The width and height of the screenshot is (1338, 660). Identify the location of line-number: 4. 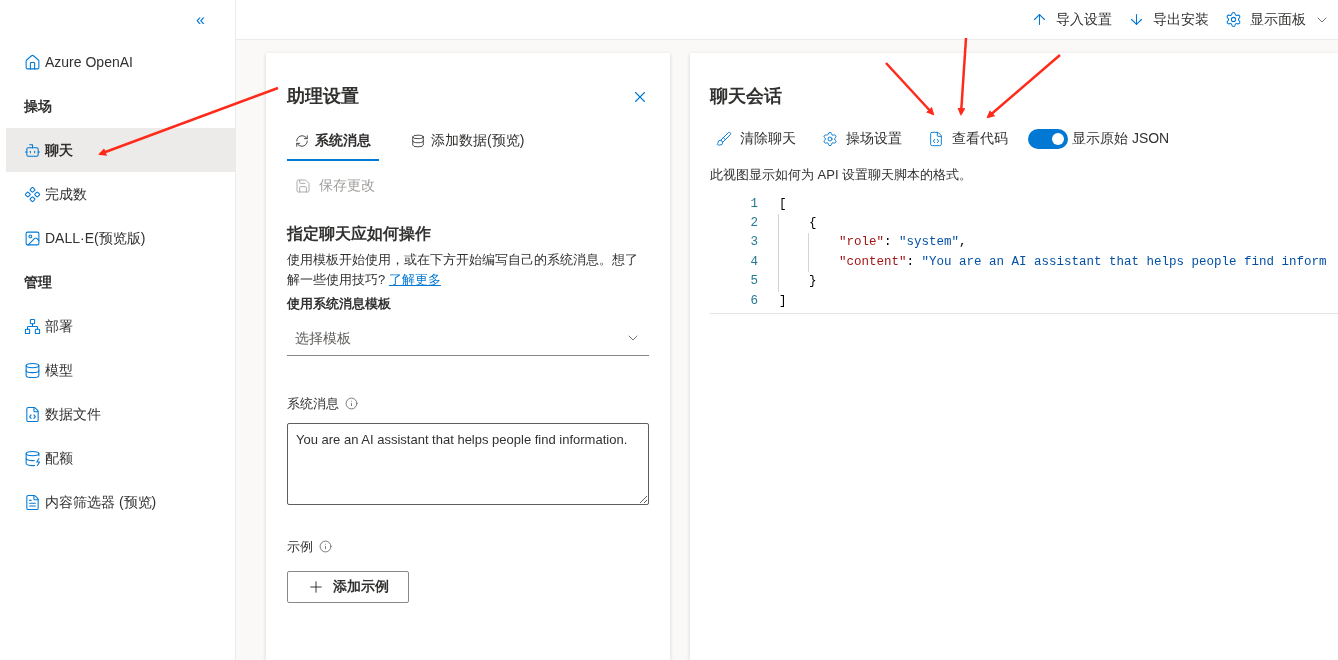
(753, 262).